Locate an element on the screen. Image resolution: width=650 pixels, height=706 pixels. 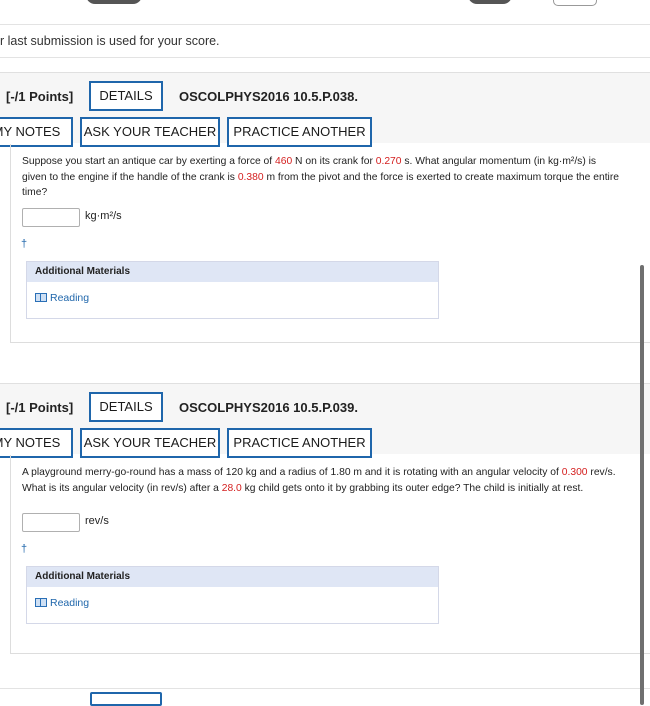
question-id: OSCOLPHYS2016 10.5.P.038. is located at coordinates (268, 96).